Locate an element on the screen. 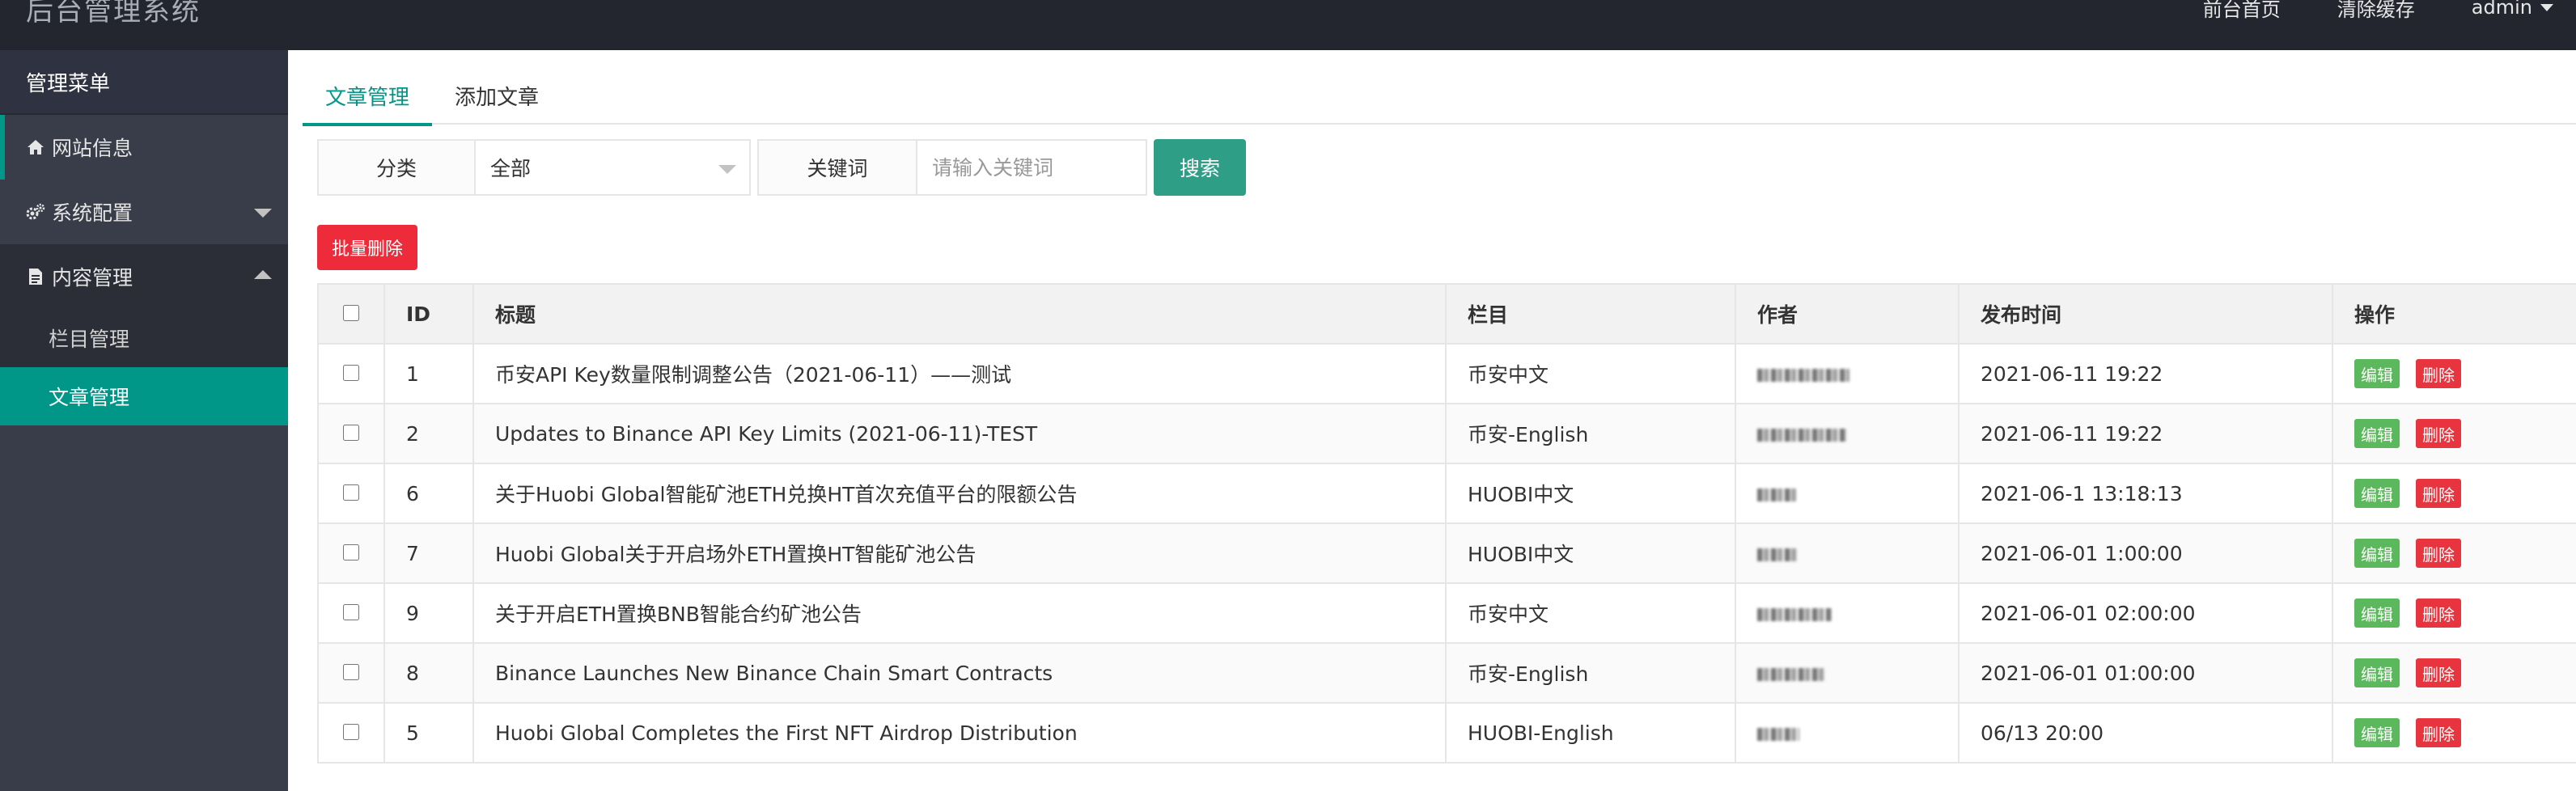 This screenshot has height=791, width=2576. tab-article-management: 文章管理 is located at coordinates (368, 96).